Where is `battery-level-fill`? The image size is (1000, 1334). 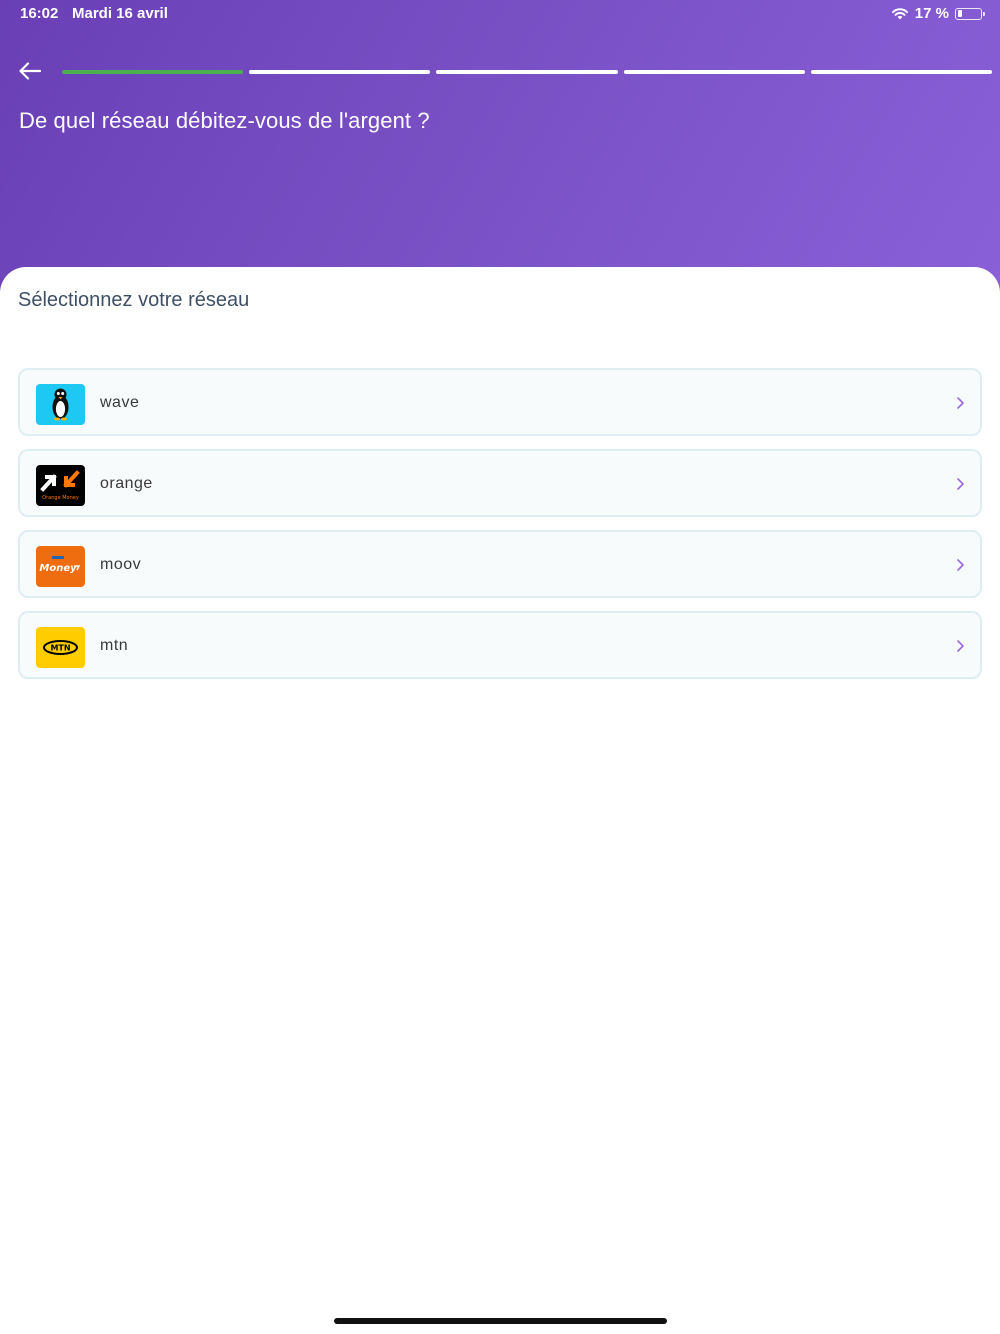
battery-level-fill is located at coordinates (959, 13).